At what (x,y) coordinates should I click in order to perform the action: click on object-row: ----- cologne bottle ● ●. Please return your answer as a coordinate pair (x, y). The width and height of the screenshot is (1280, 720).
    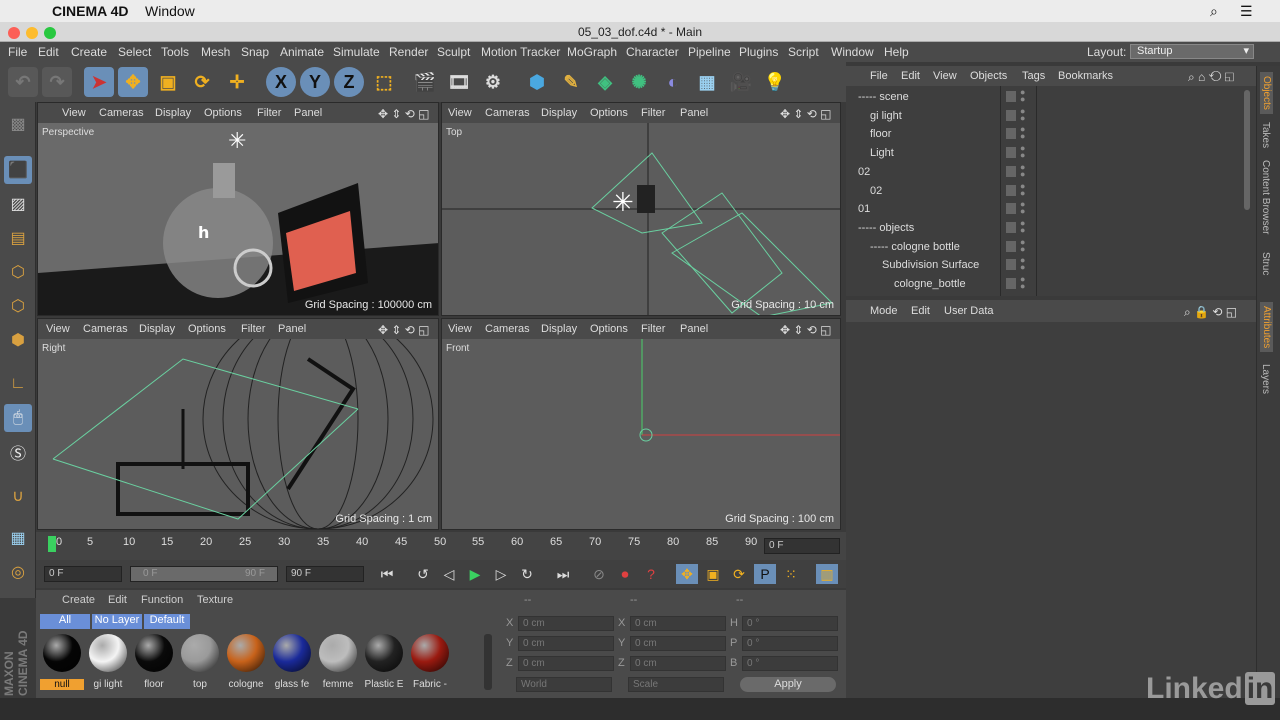
    Looking at the image, I should click on (1046, 246).